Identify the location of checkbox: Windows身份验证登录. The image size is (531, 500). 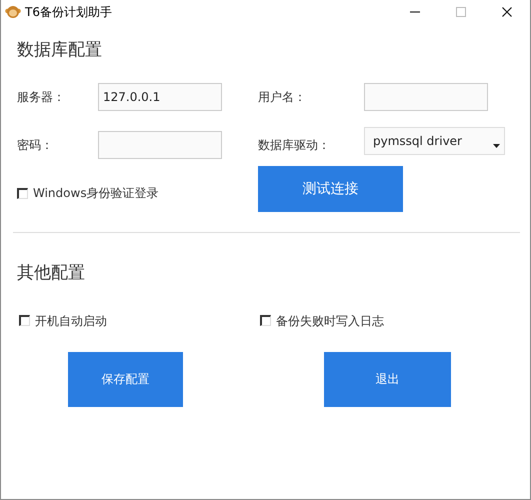
(88, 193).